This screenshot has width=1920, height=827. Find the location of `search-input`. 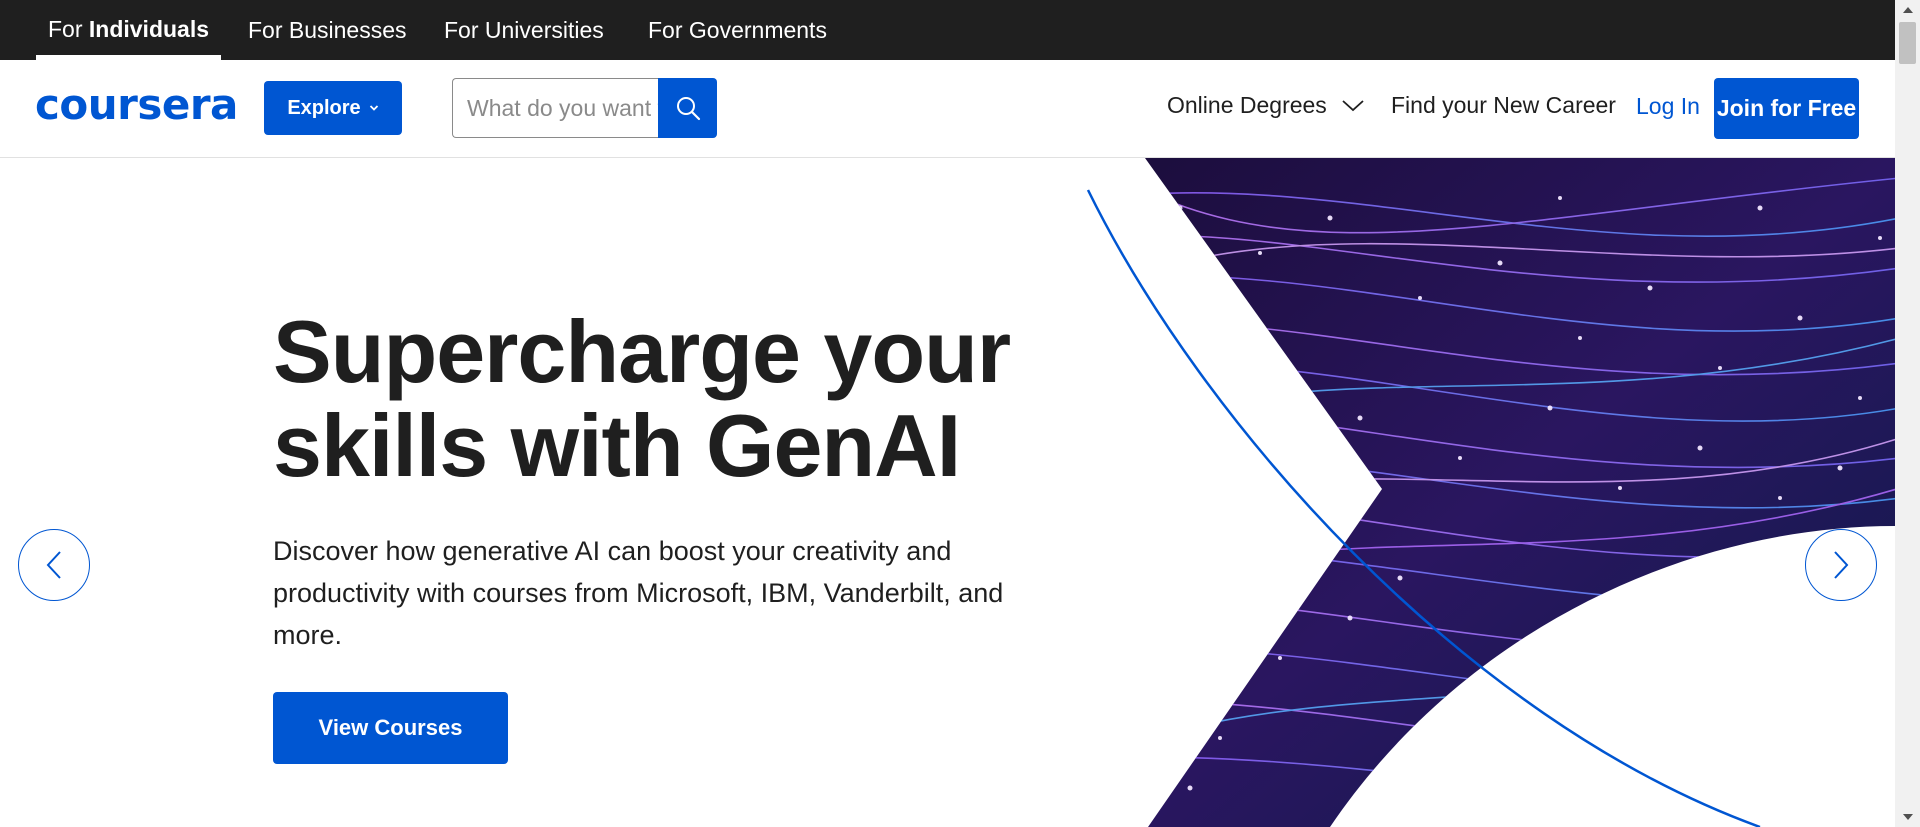

search-input is located at coordinates (555, 108).